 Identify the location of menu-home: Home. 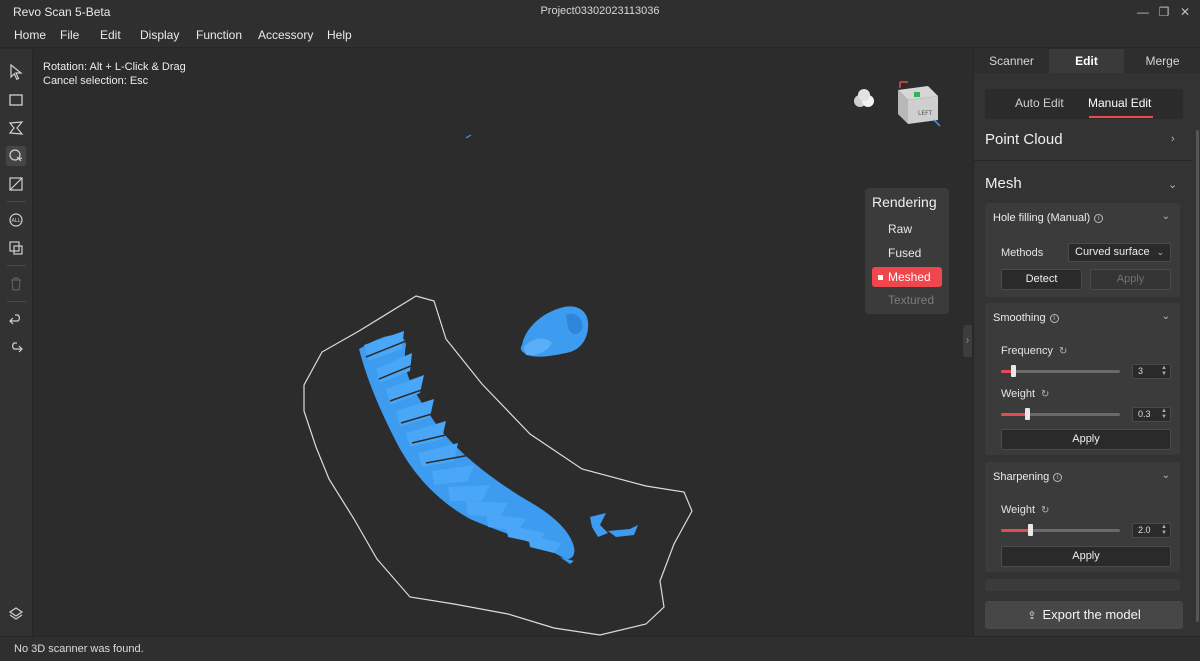
(30, 35).